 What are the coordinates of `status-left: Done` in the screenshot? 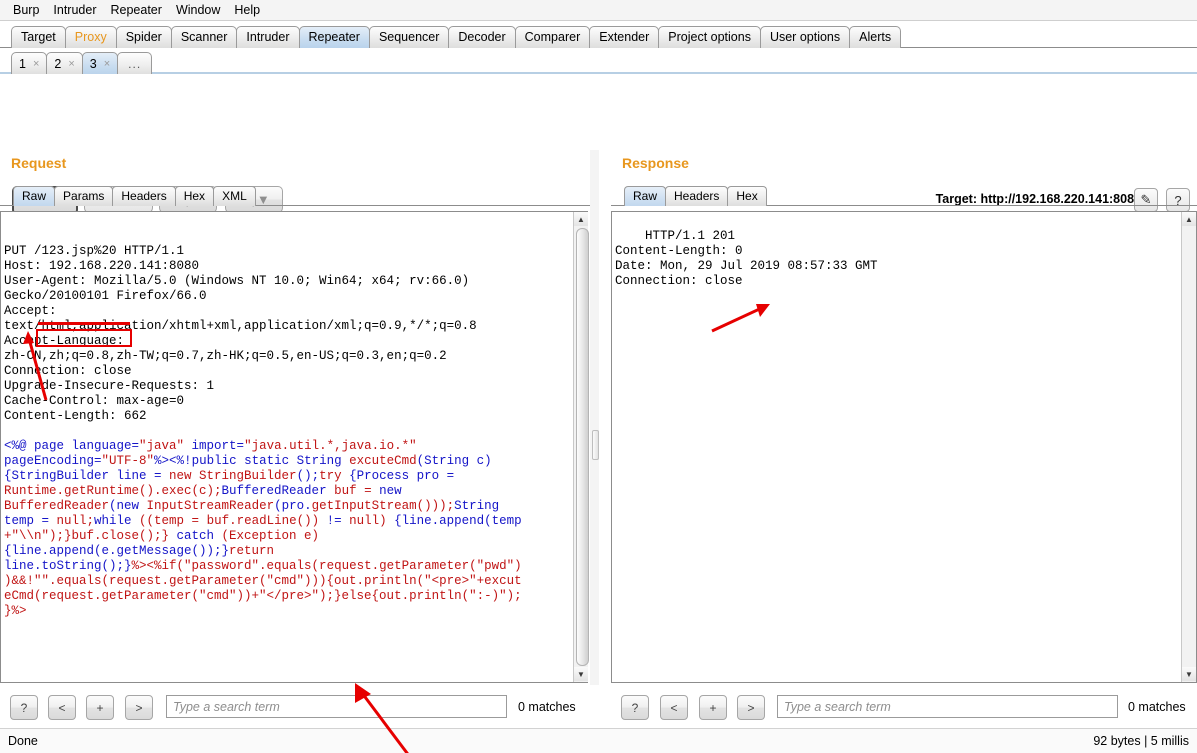 It's located at (23, 741).